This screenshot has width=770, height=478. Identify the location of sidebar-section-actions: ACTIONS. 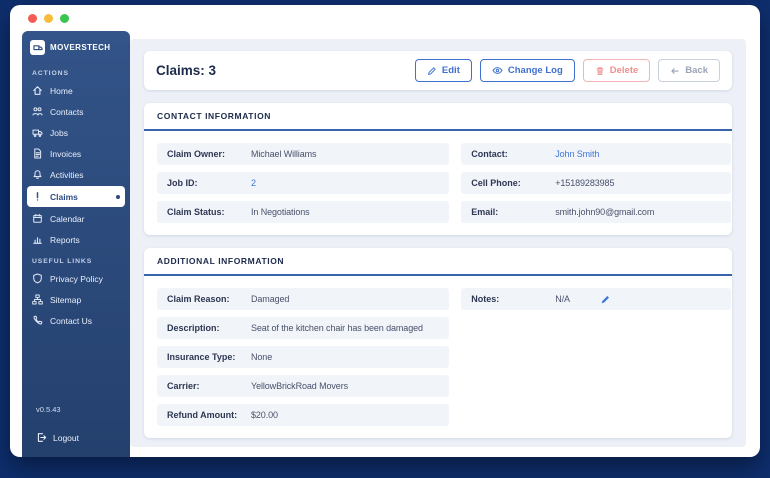
(50, 73).